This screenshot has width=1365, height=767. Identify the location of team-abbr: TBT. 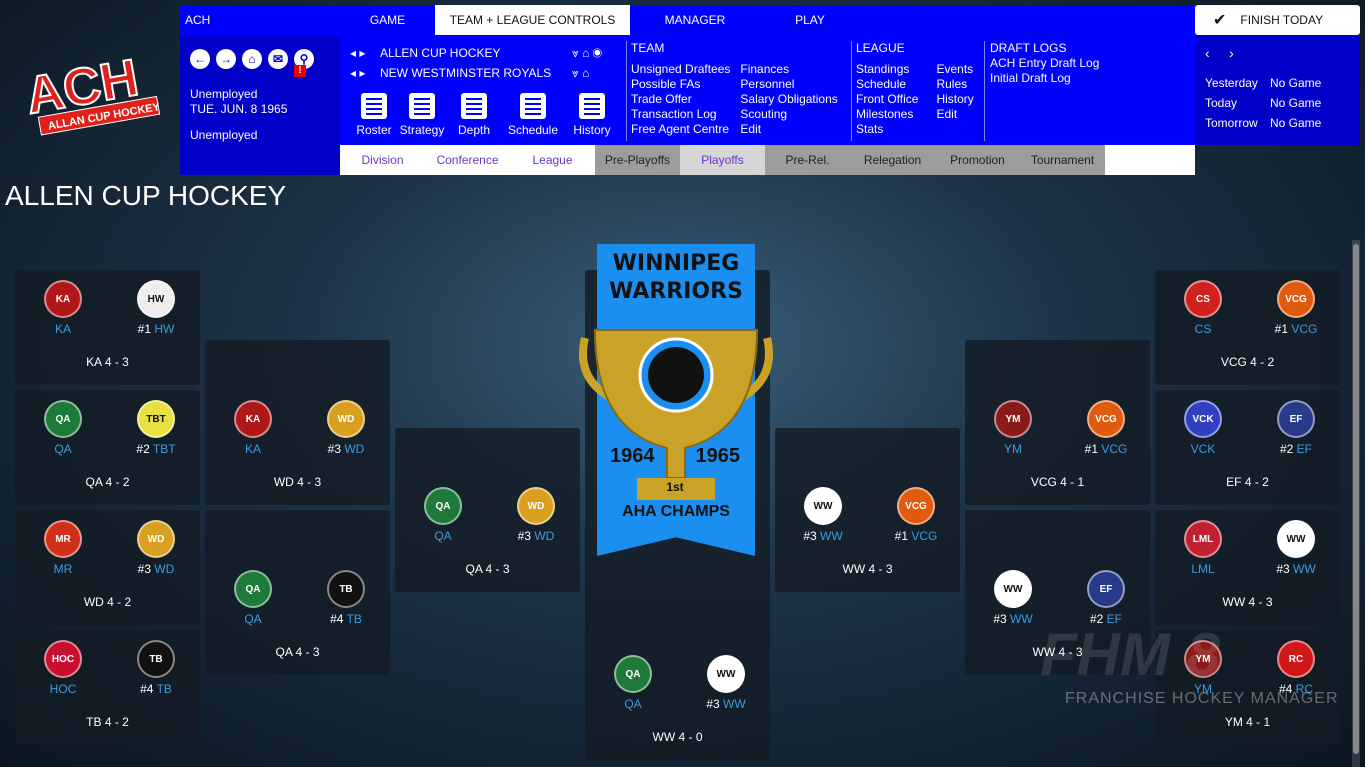
(164, 449).